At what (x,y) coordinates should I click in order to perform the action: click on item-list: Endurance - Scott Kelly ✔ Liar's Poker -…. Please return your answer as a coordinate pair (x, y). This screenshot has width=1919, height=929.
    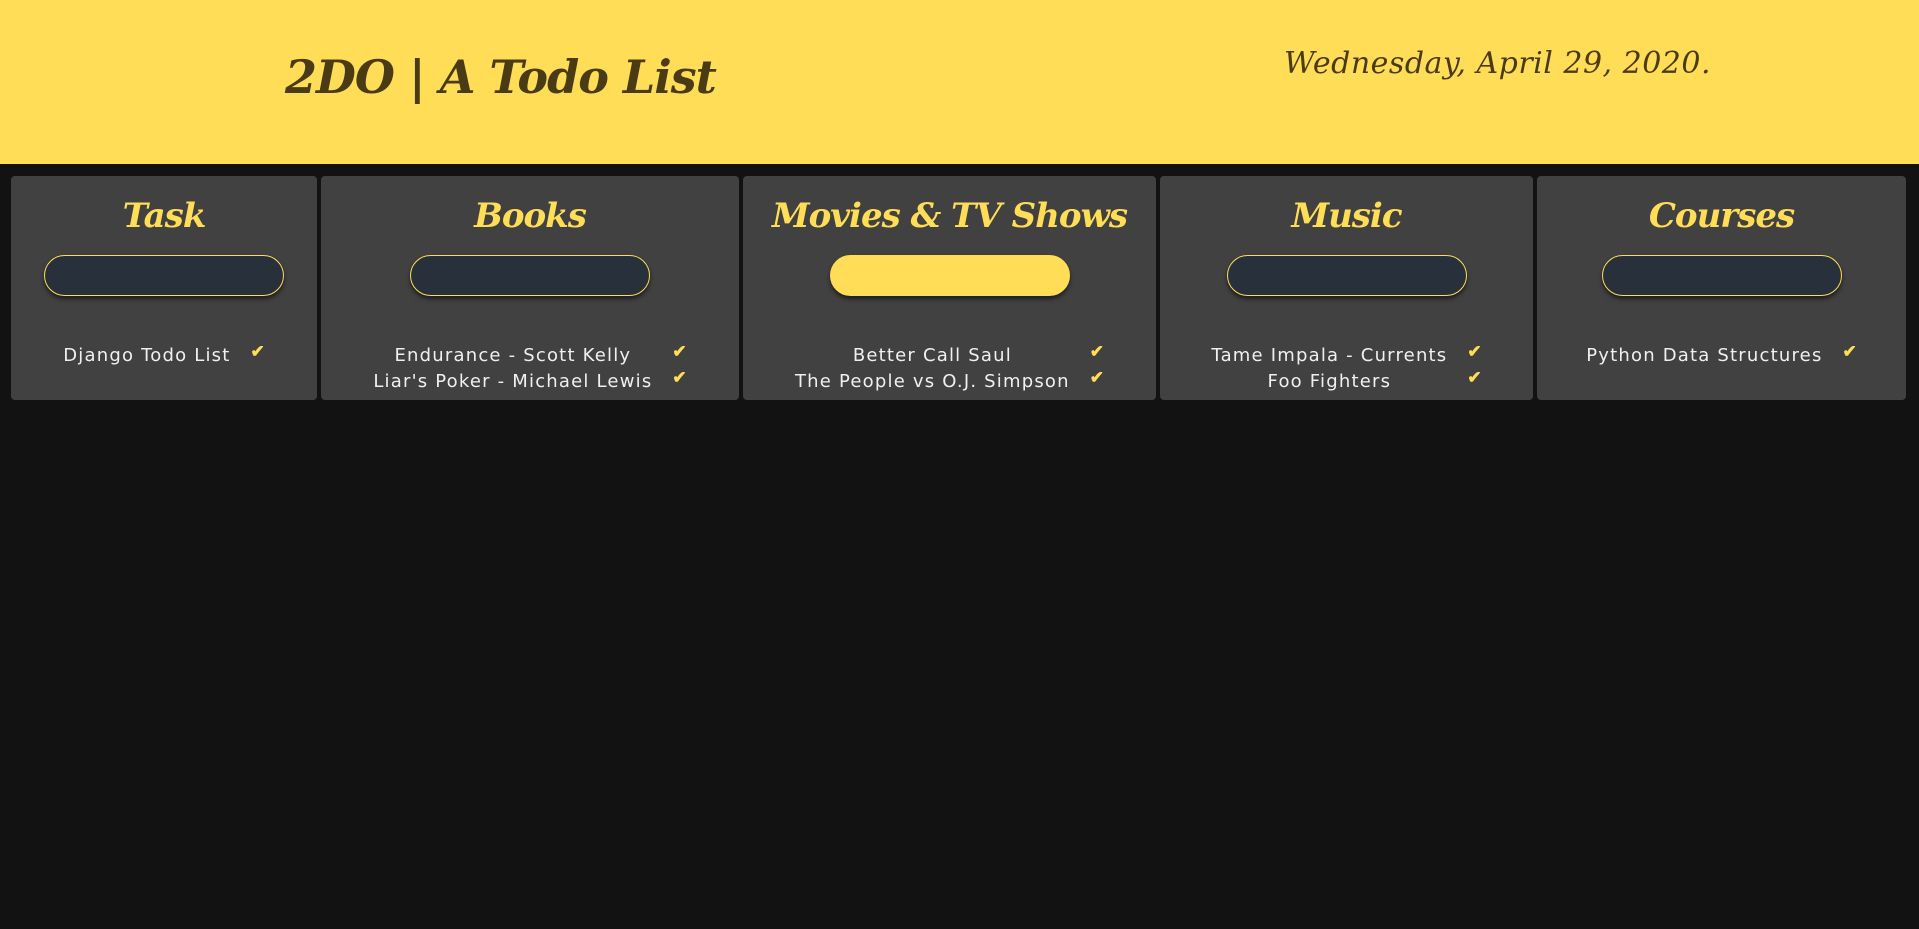
    Looking at the image, I should click on (529, 368).